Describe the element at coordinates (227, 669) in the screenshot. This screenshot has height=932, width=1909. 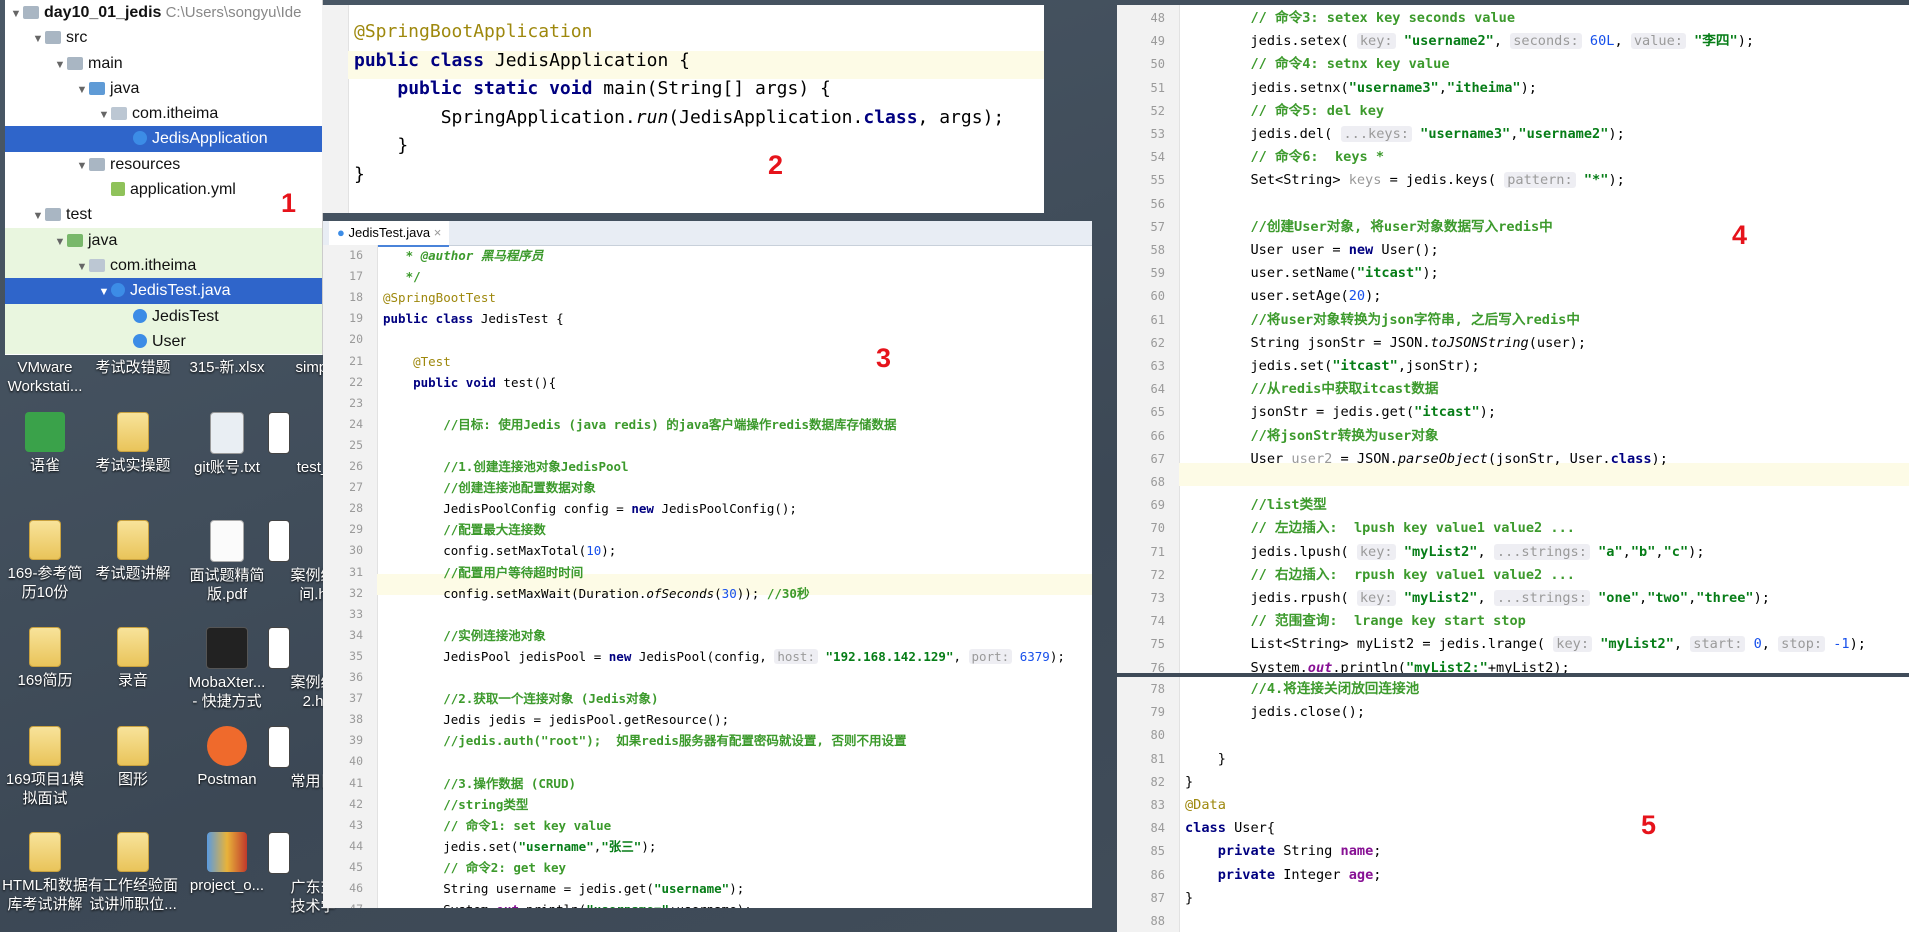
I see `desktop-icon: MobaXter... - 快捷方式` at that location.